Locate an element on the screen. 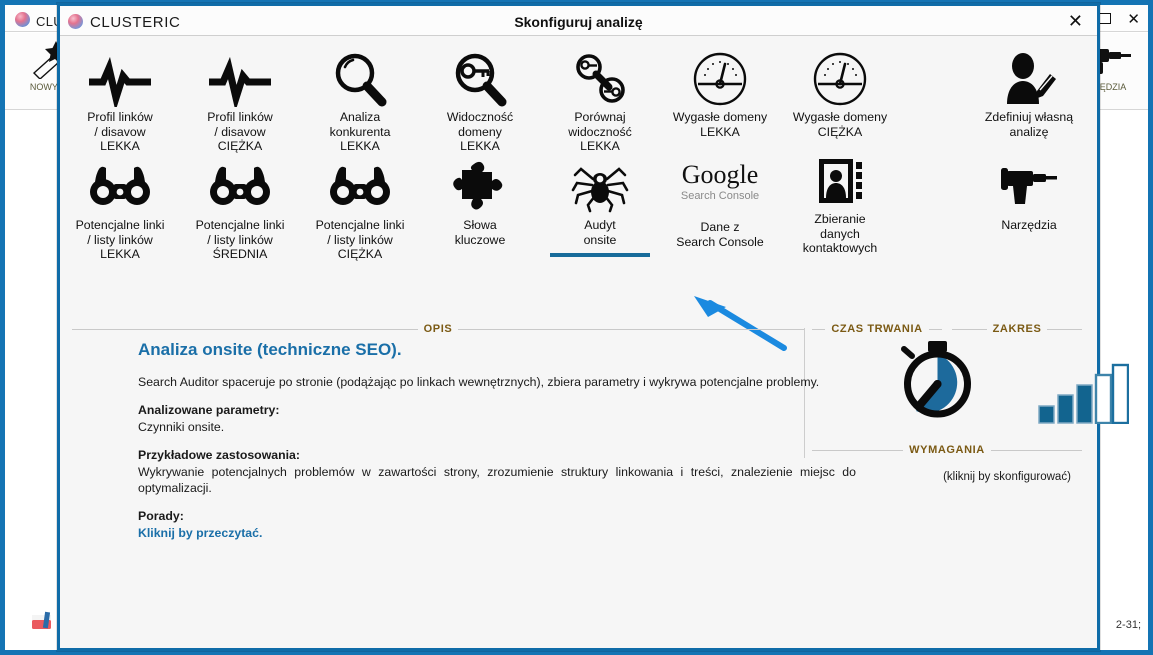 Image resolution: width=1153 pixels, height=655 pixels. google-search-console-icon: Google Search Console is located at coordinates (720, 181).